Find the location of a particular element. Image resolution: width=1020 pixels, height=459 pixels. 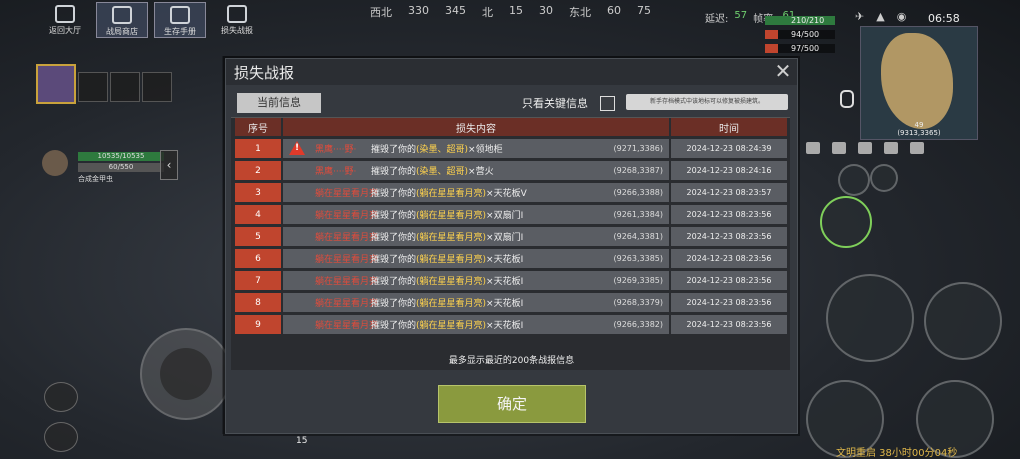

health-bar: 210/210 is located at coordinates (800, 20).